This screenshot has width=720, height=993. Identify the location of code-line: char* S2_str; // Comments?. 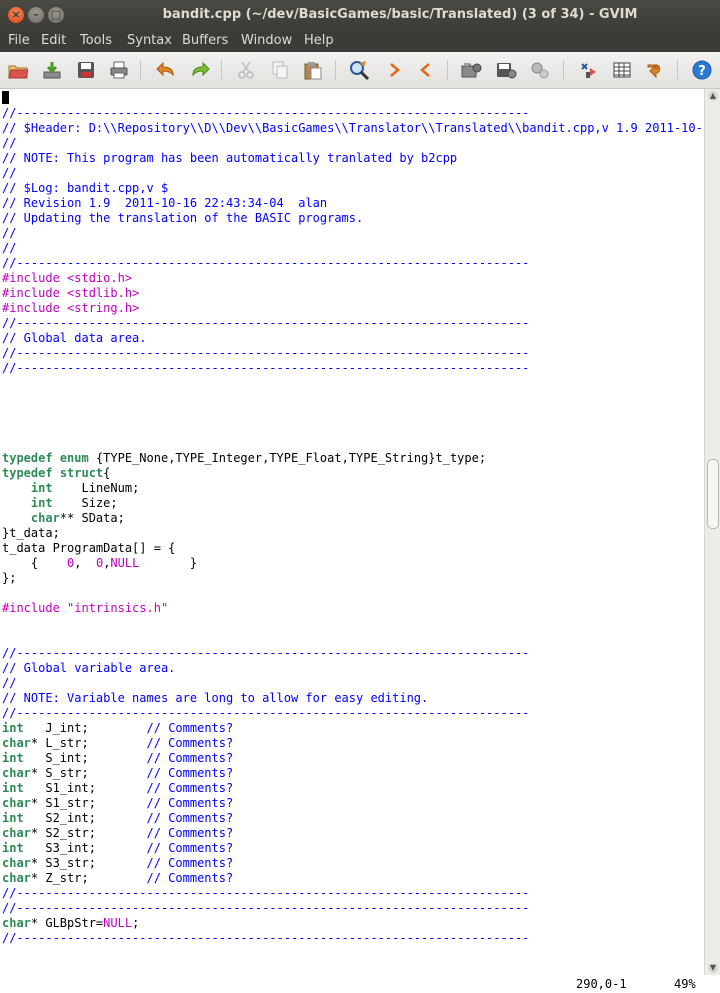
(117, 833).